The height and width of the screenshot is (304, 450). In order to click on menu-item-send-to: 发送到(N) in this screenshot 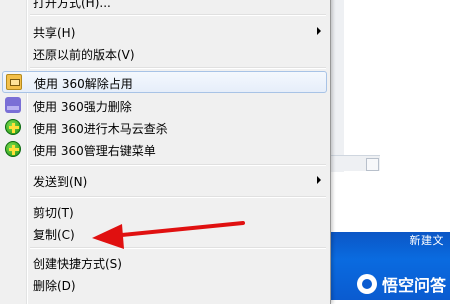, I will do `click(164, 180)`.